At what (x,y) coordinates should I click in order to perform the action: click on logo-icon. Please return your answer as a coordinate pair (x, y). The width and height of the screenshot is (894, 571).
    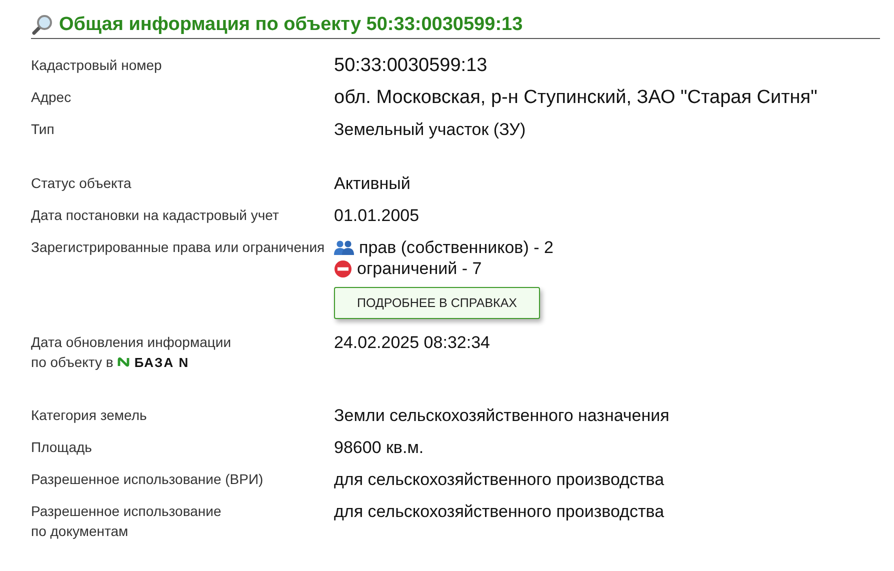
    Looking at the image, I should click on (123, 362).